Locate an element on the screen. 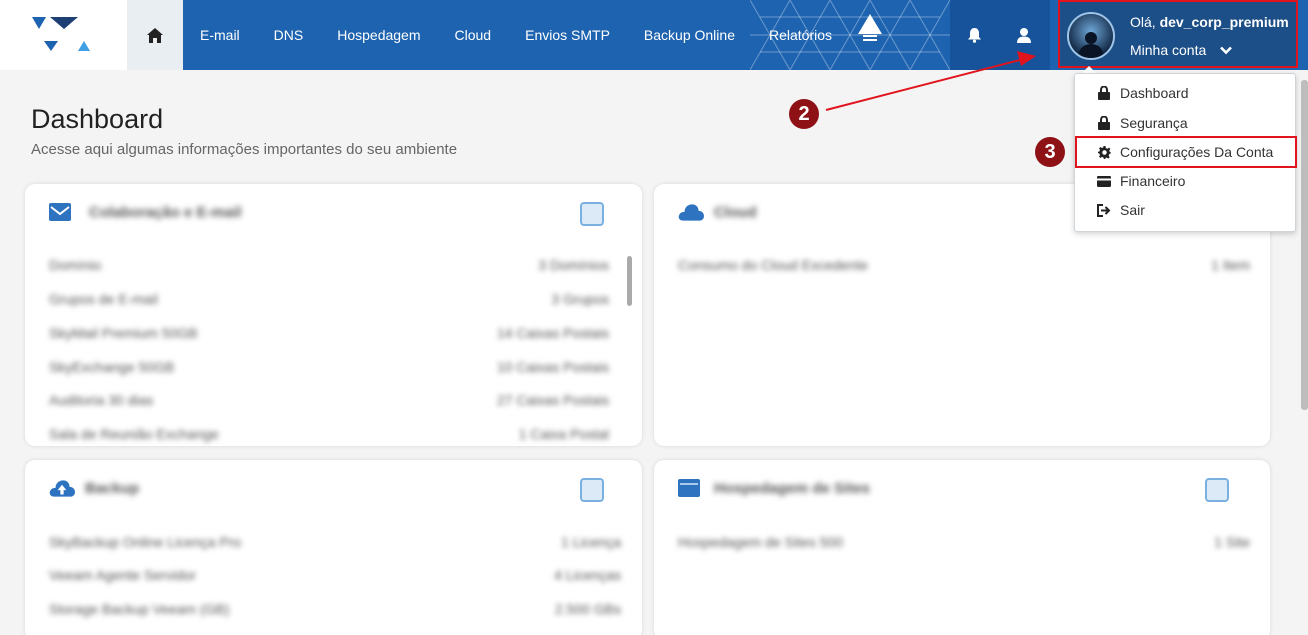  account-menu-button: Olá, dev_corp_premium Minha conta is located at coordinates (1178, 34).